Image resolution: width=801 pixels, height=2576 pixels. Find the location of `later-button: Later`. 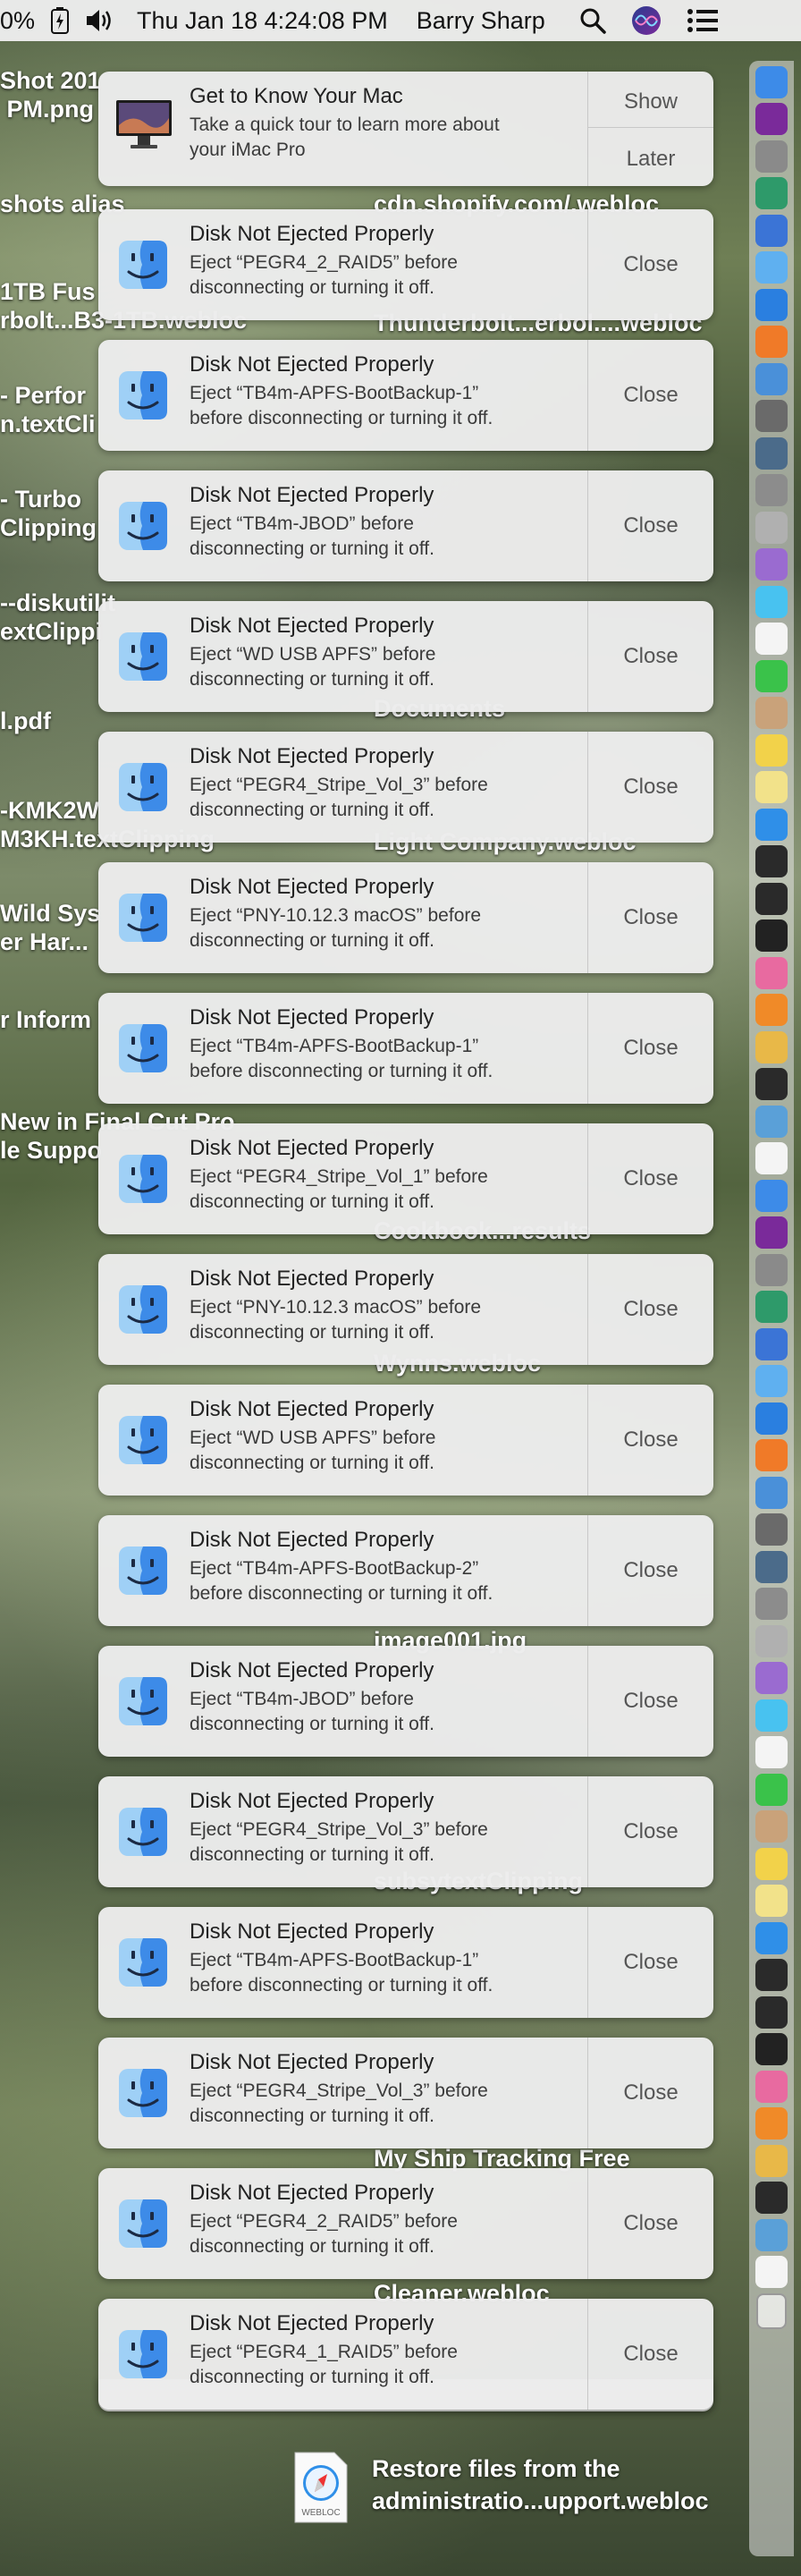

later-button: Later is located at coordinates (651, 159).